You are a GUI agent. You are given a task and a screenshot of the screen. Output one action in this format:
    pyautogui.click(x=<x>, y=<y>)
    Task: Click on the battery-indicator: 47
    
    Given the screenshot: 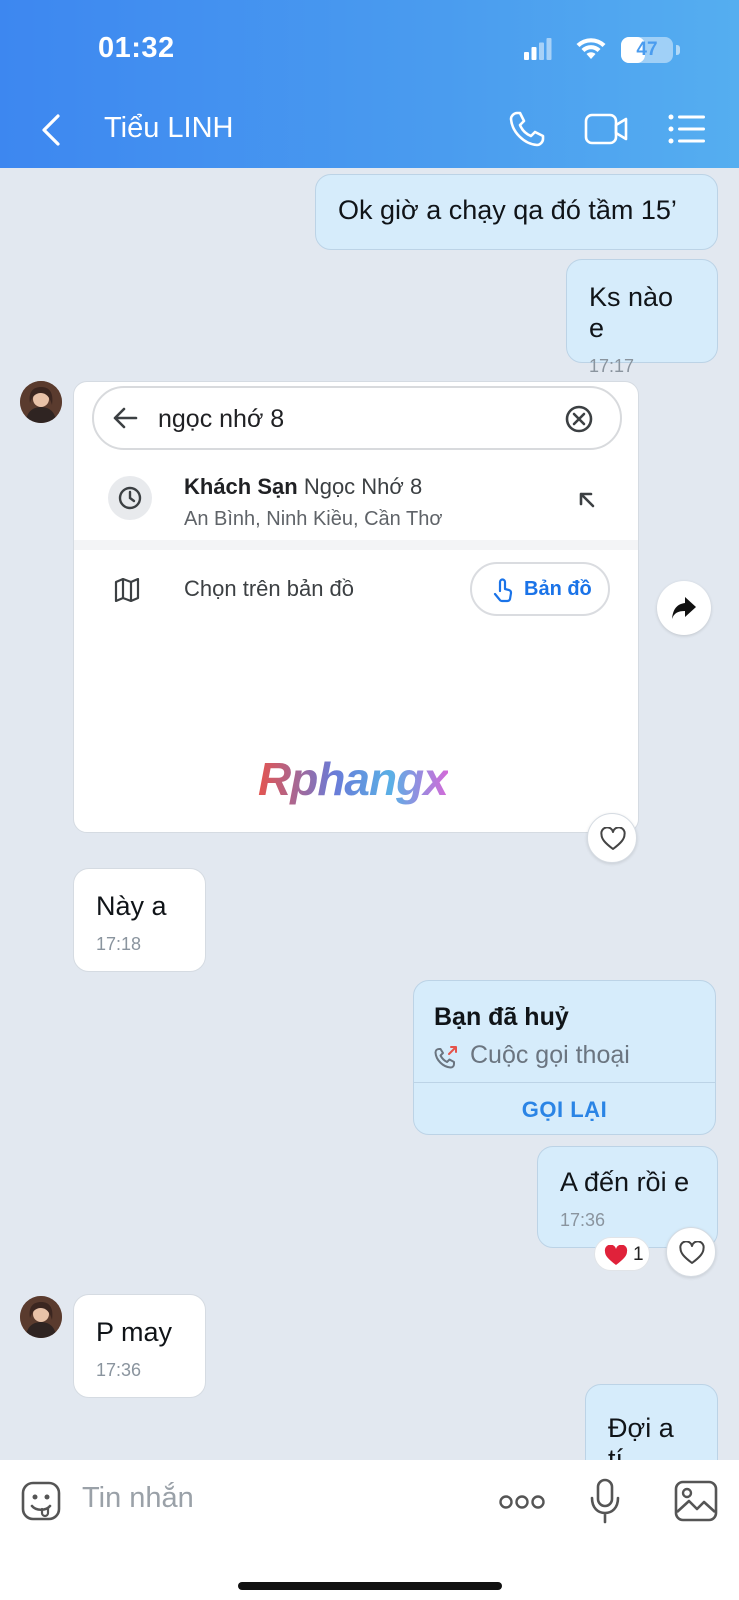 What is the action you would take?
    pyautogui.click(x=647, y=50)
    